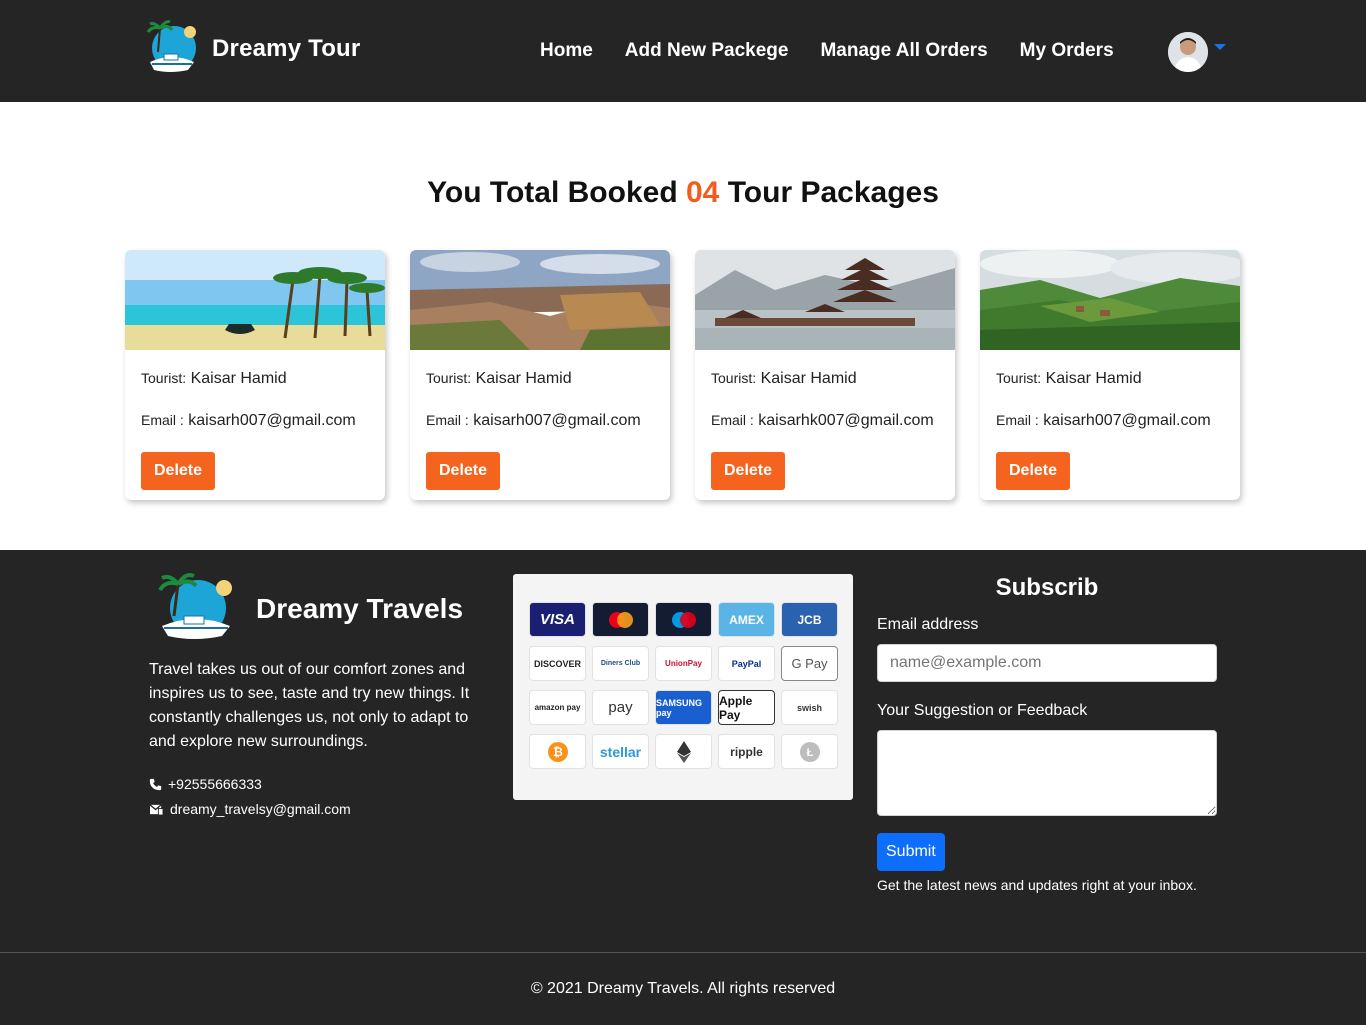 Image resolution: width=1366 pixels, height=1025 pixels. I want to click on footer-brand: Dreamy Travels, so click(305, 609).